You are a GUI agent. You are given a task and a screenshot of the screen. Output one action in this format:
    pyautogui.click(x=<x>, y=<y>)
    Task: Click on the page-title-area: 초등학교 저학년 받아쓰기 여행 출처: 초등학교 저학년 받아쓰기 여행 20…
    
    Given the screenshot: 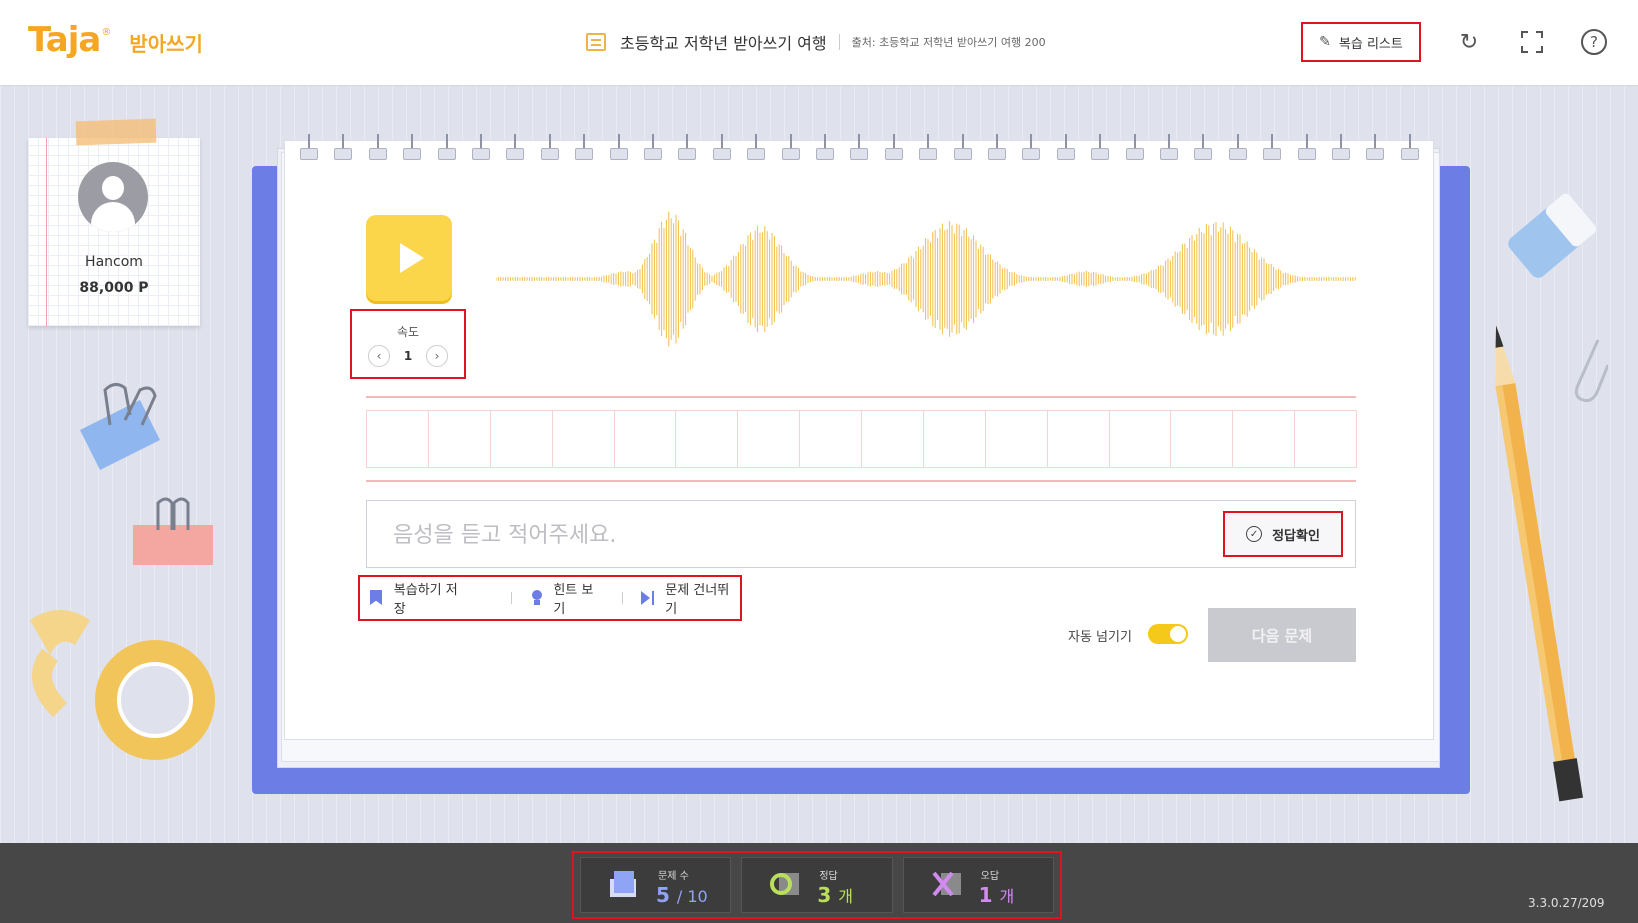 What is the action you would take?
    pyautogui.click(x=816, y=42)
    